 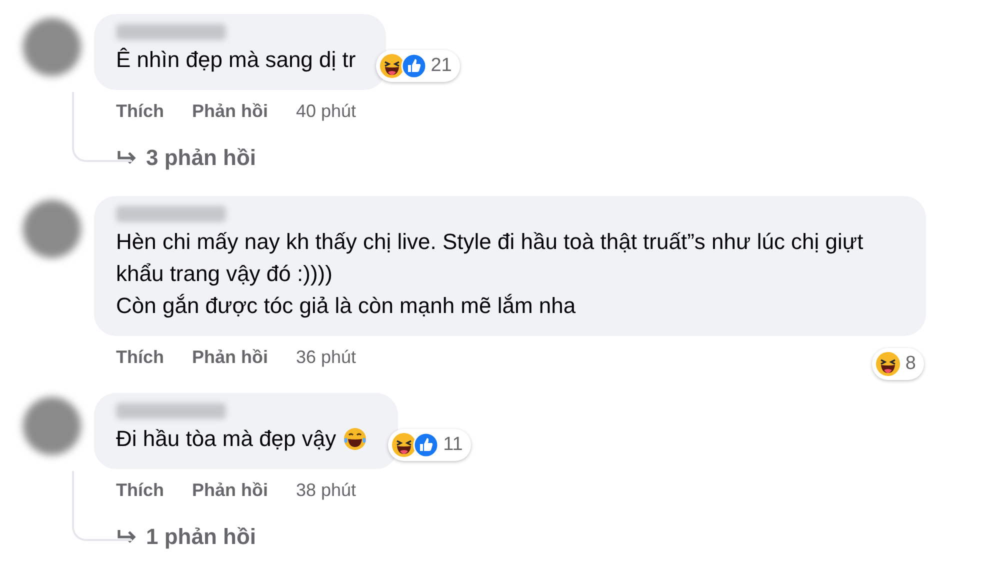 What do you see at coordinates (490, 274) in the screenshot?
I see `comment-text: Hèn chi mấy nay kh thấy chị live. Style đi hầu toà thật truất”s như lúc chị giựt khẩu trang vậy đó :)))) Còn gắn được tóc giả là còn mạnh mẽ lắm nha` at bounding box center [490, 274].